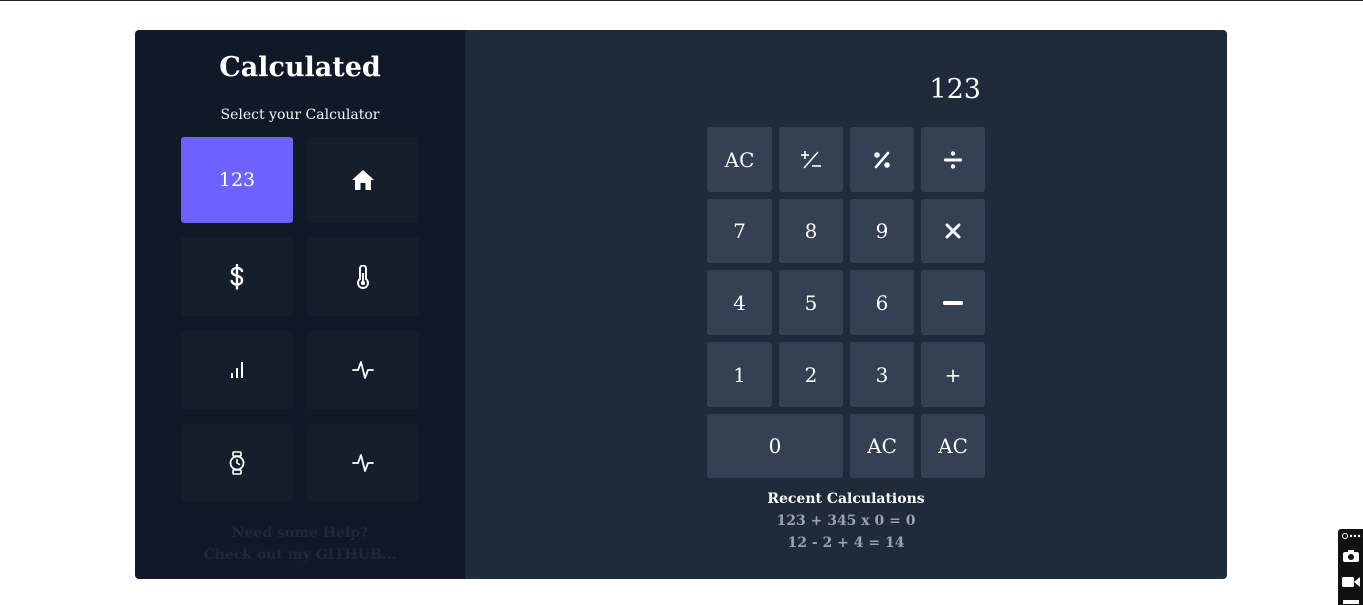 The height and width of the screenshot is (605, 1363). I want to click on tile-basic-label: 123, so click(237, 180).